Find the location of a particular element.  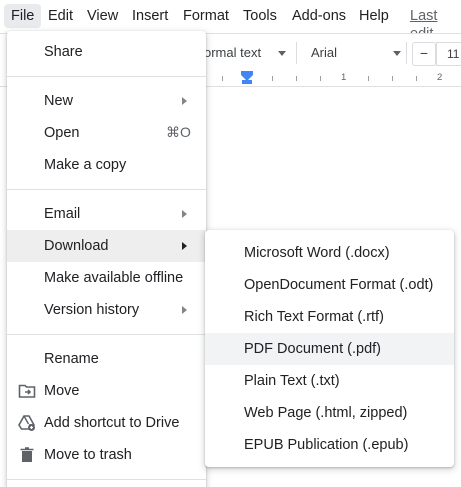

font-size-input: 11 is located at coordinates (448, 54).